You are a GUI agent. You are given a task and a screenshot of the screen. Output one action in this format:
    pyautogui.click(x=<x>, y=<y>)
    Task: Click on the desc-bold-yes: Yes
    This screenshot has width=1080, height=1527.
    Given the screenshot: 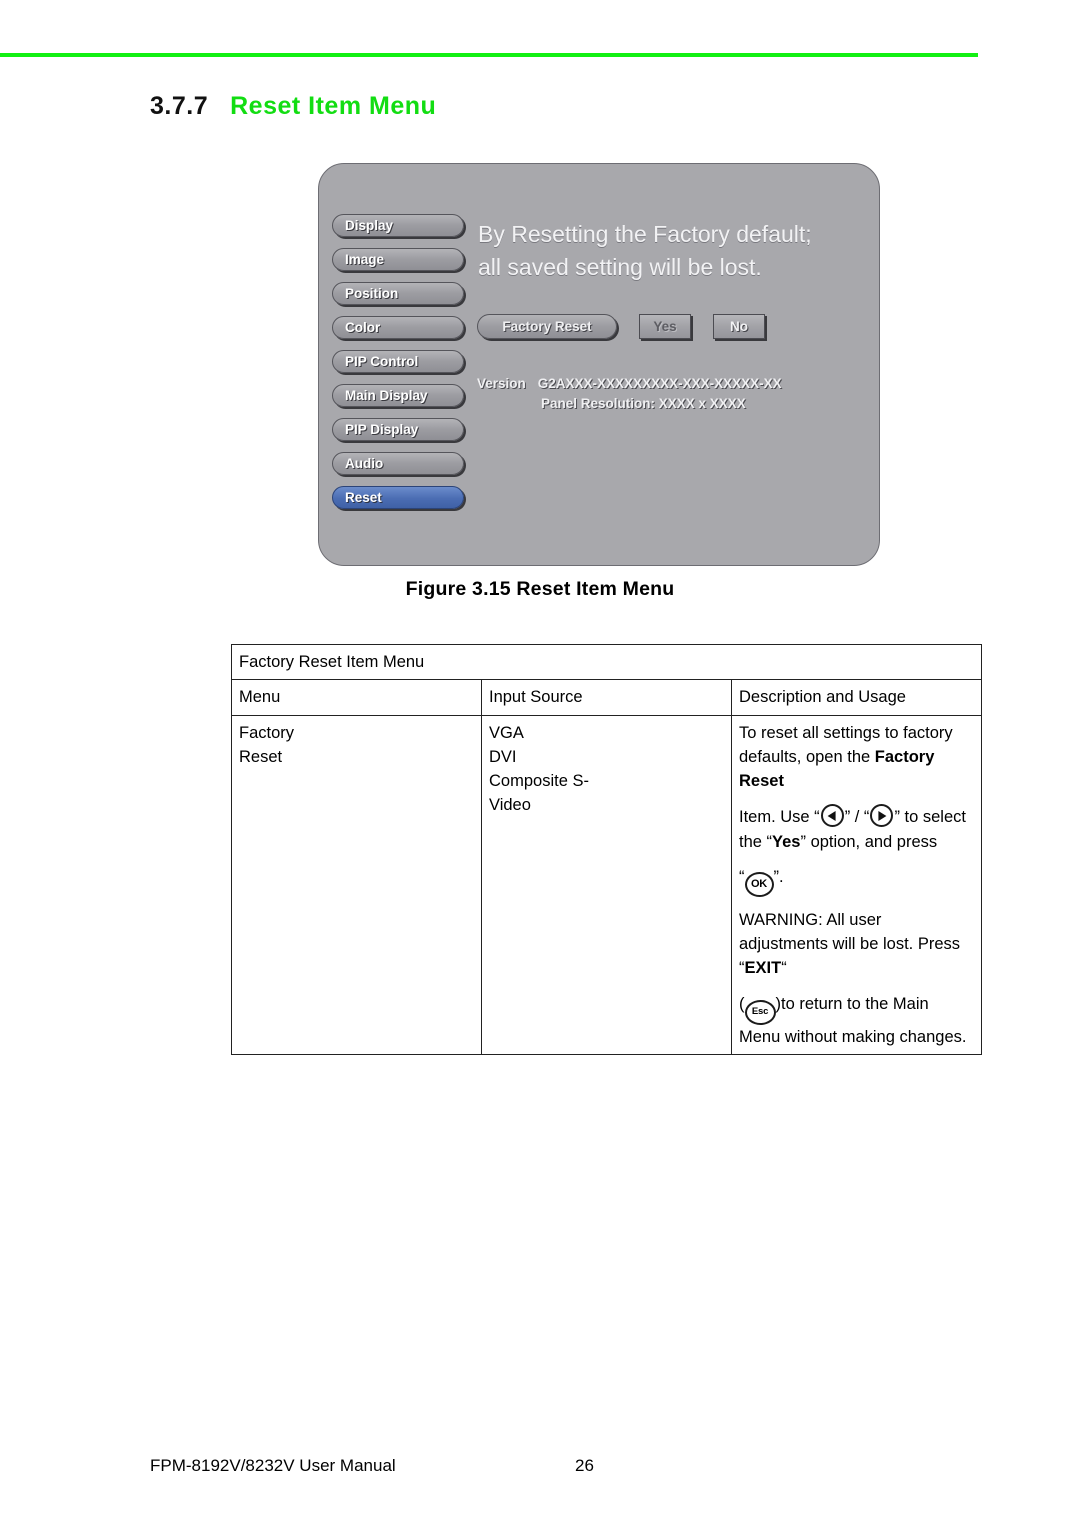 What is the action you would take?
    pyautogui.click(x=786, y=841)
    